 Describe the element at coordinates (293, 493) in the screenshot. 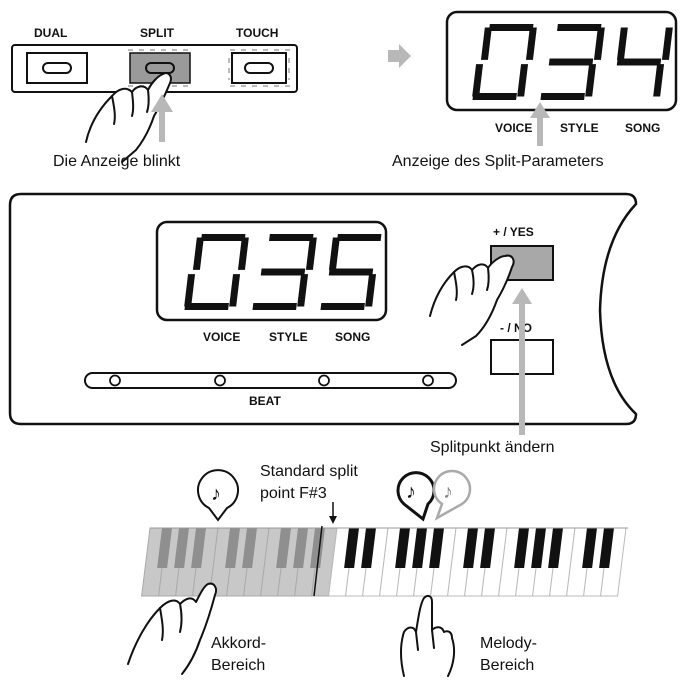

I see `split-point-label-line2: point F#3` at that location.